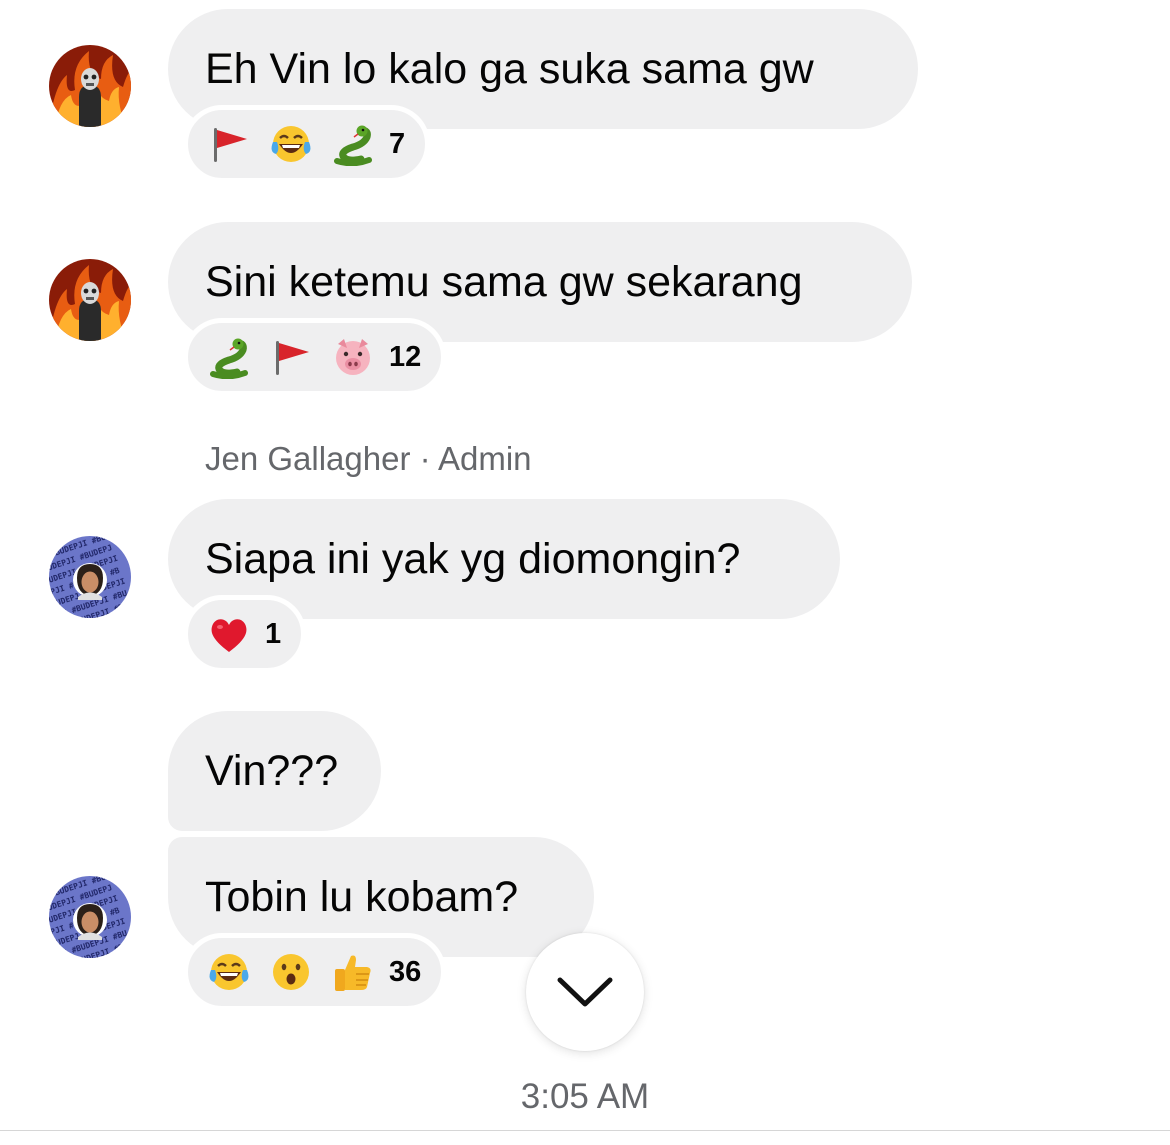  What do you see at coordinates (291, 972) in the screenshot?
I see `surprised-face-emoji` at bounding box center [291, 972].